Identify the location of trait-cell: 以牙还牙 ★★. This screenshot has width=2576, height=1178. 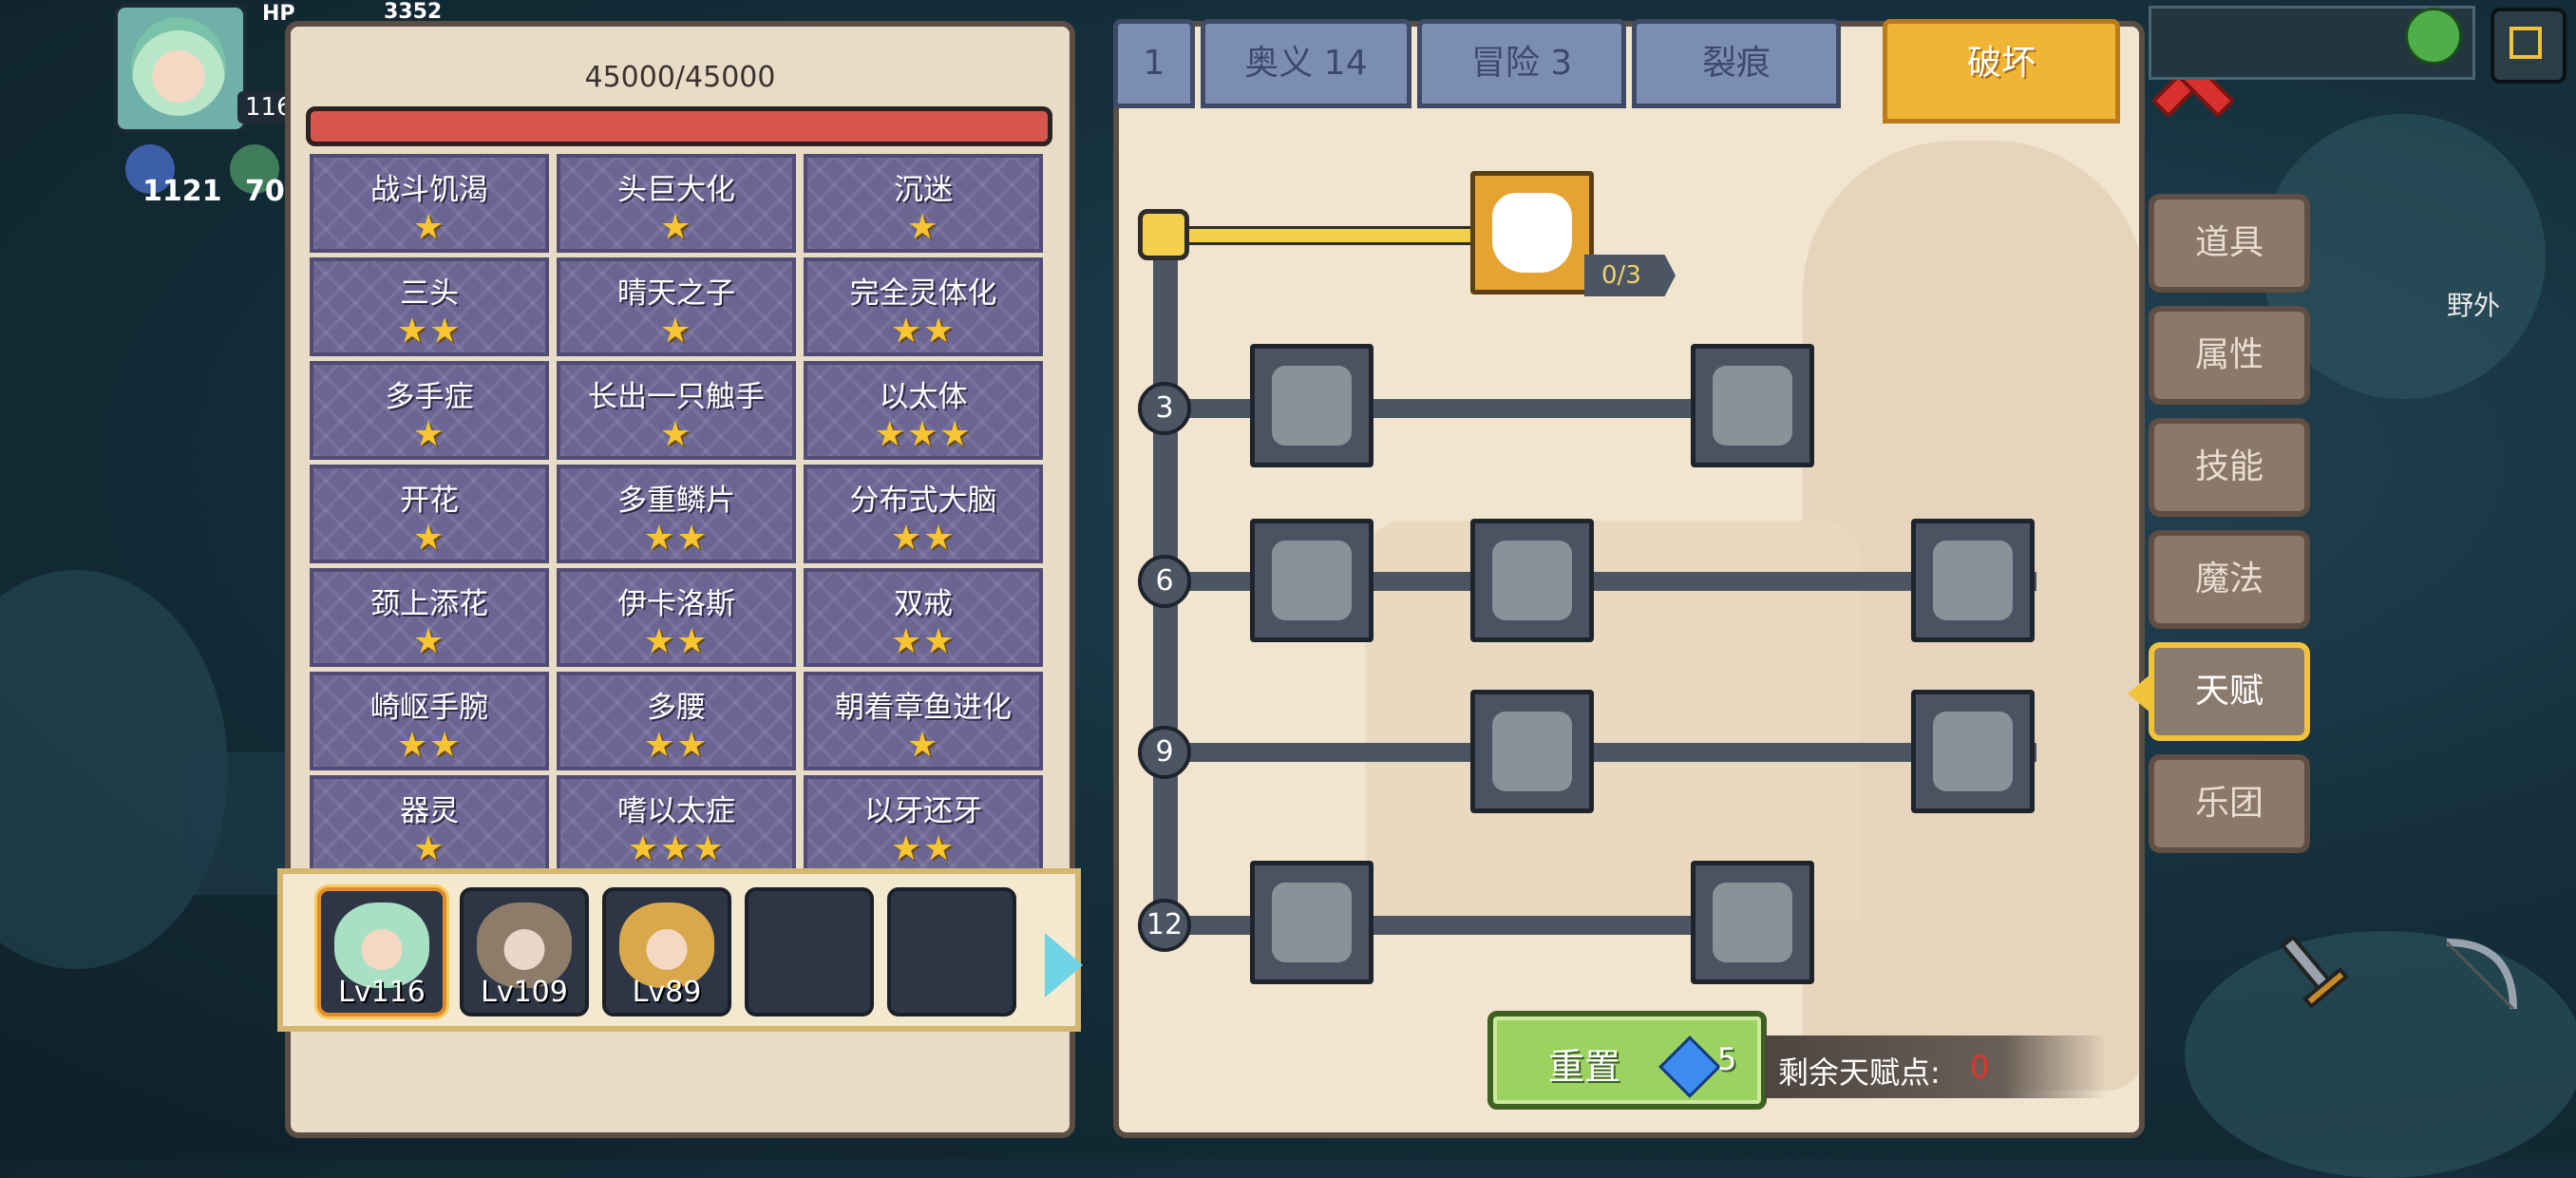
(923, 824).